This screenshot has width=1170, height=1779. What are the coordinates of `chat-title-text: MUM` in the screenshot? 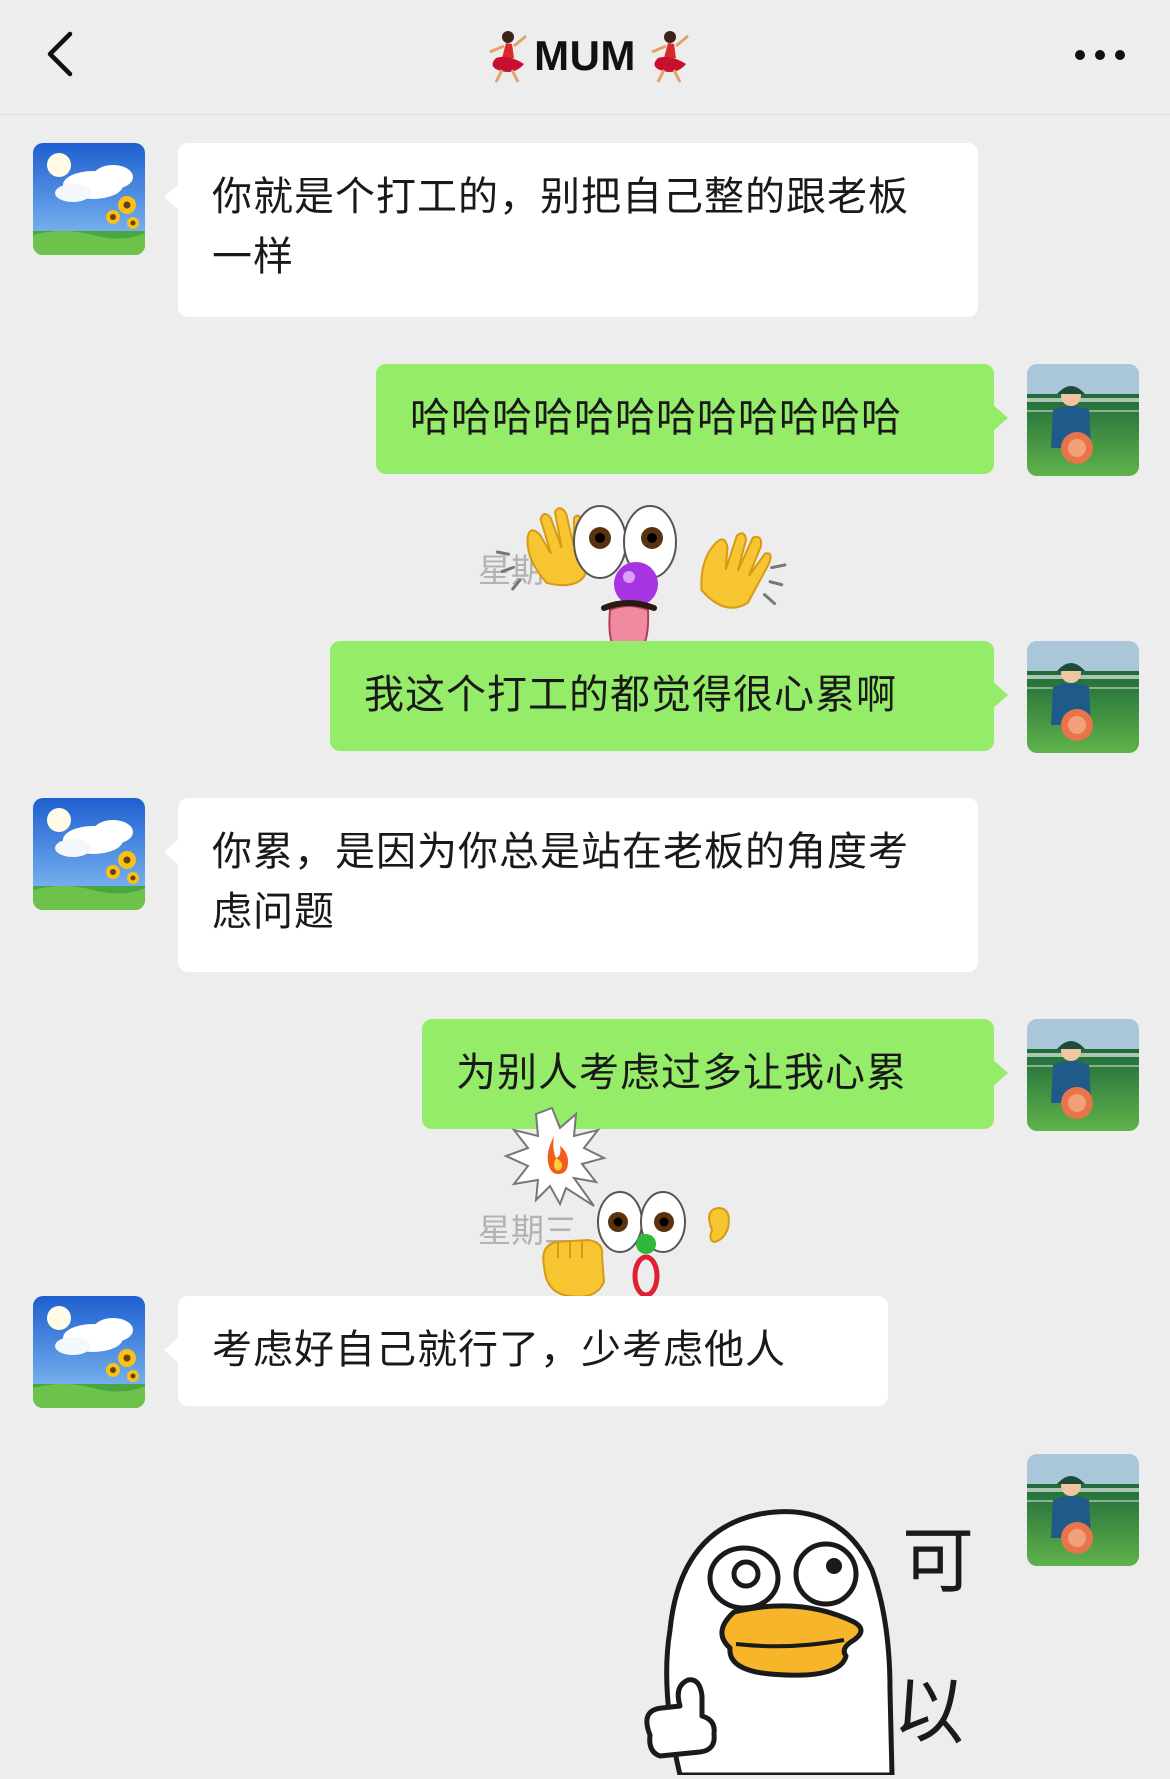 It's located at (585, 55).